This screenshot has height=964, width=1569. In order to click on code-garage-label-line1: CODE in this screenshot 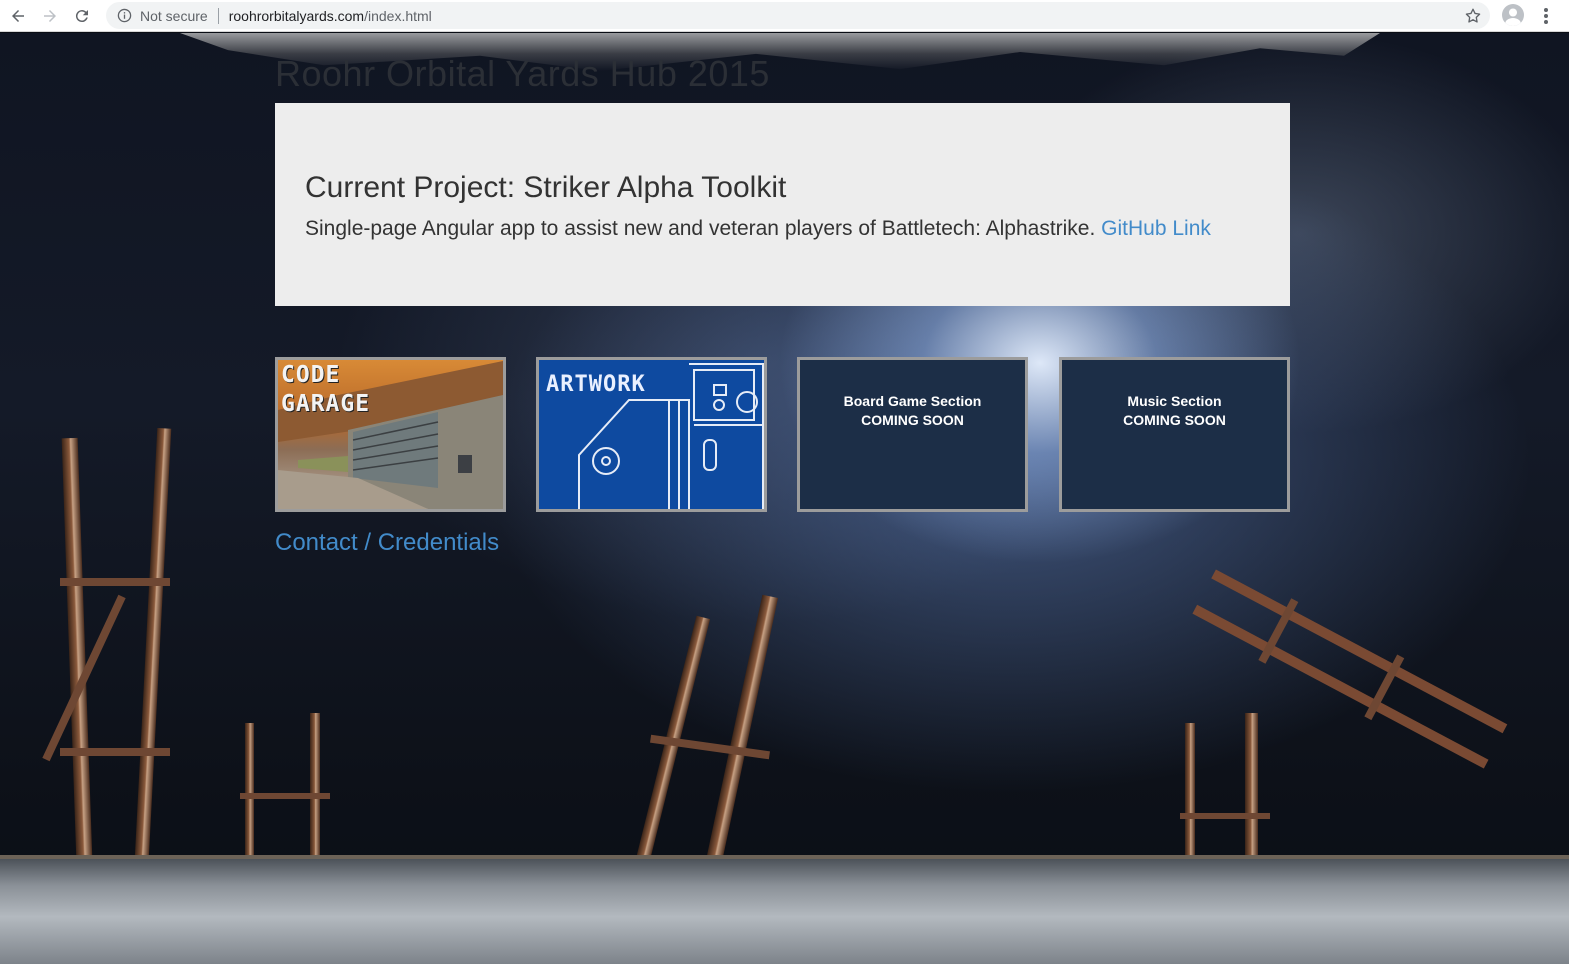, I will do `click(311, 375)`.